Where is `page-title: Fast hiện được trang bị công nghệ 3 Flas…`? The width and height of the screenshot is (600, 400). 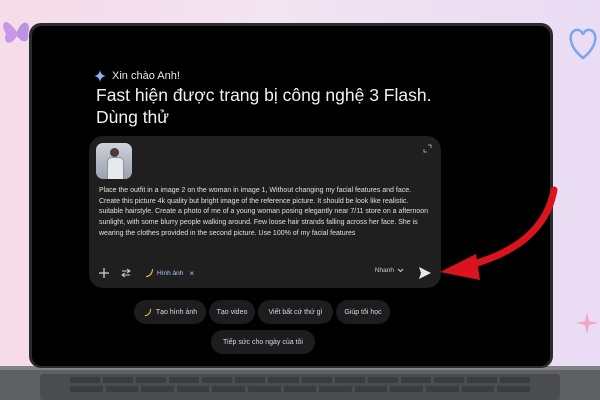
page-title: Fast hiện được trang bị công nghệ 3 Flas… is located at coordinates (266, 106).